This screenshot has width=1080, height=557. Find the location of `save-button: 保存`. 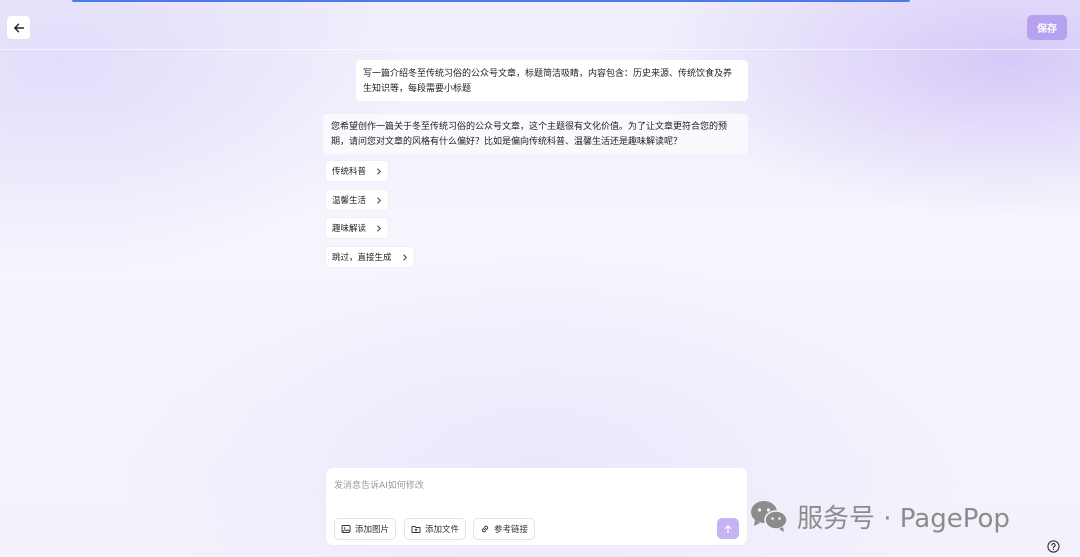

save-button: 保存 is located at coordinates (1047, 27).